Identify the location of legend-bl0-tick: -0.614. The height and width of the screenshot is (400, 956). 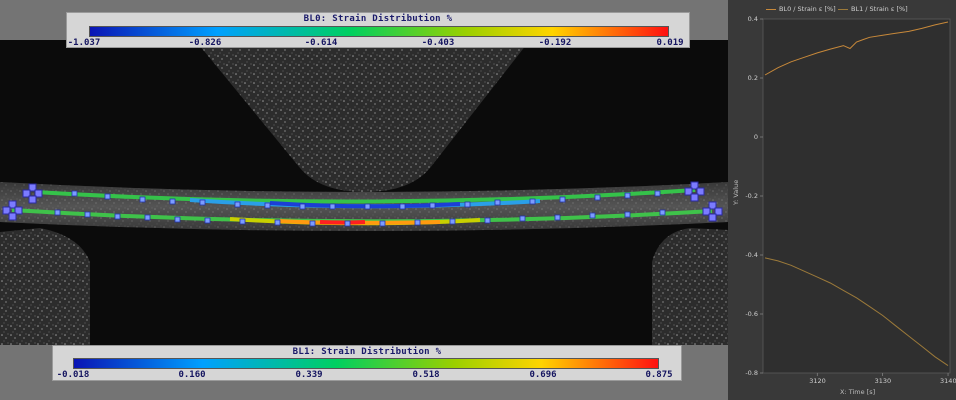
(321, 43).